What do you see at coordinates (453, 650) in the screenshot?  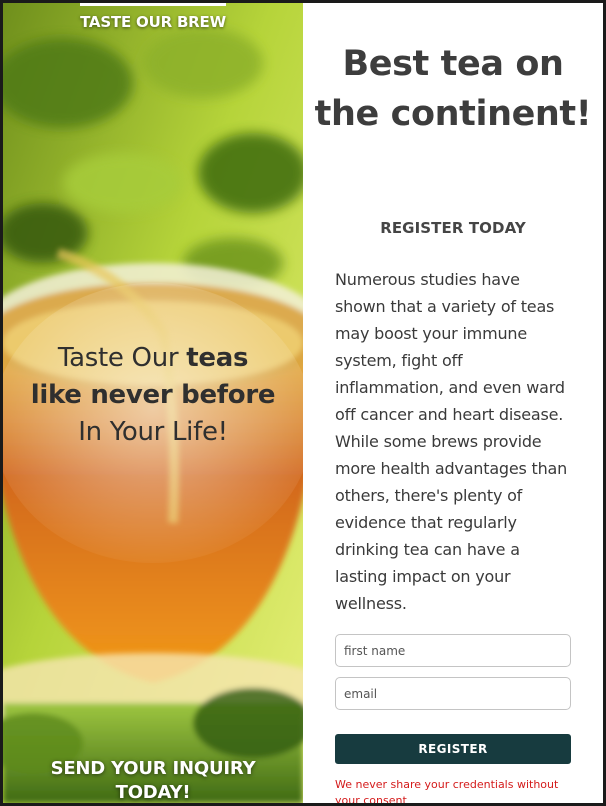 I see `first-name-field` at bounding box center [453, 650].